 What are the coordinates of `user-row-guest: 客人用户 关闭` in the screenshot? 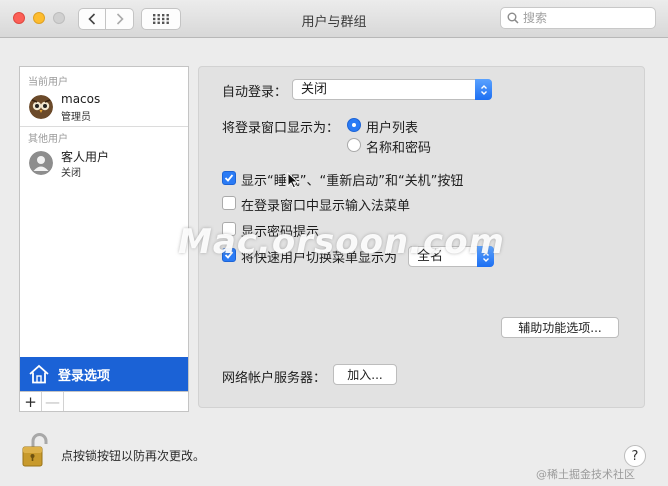 It's located at (104, 162).